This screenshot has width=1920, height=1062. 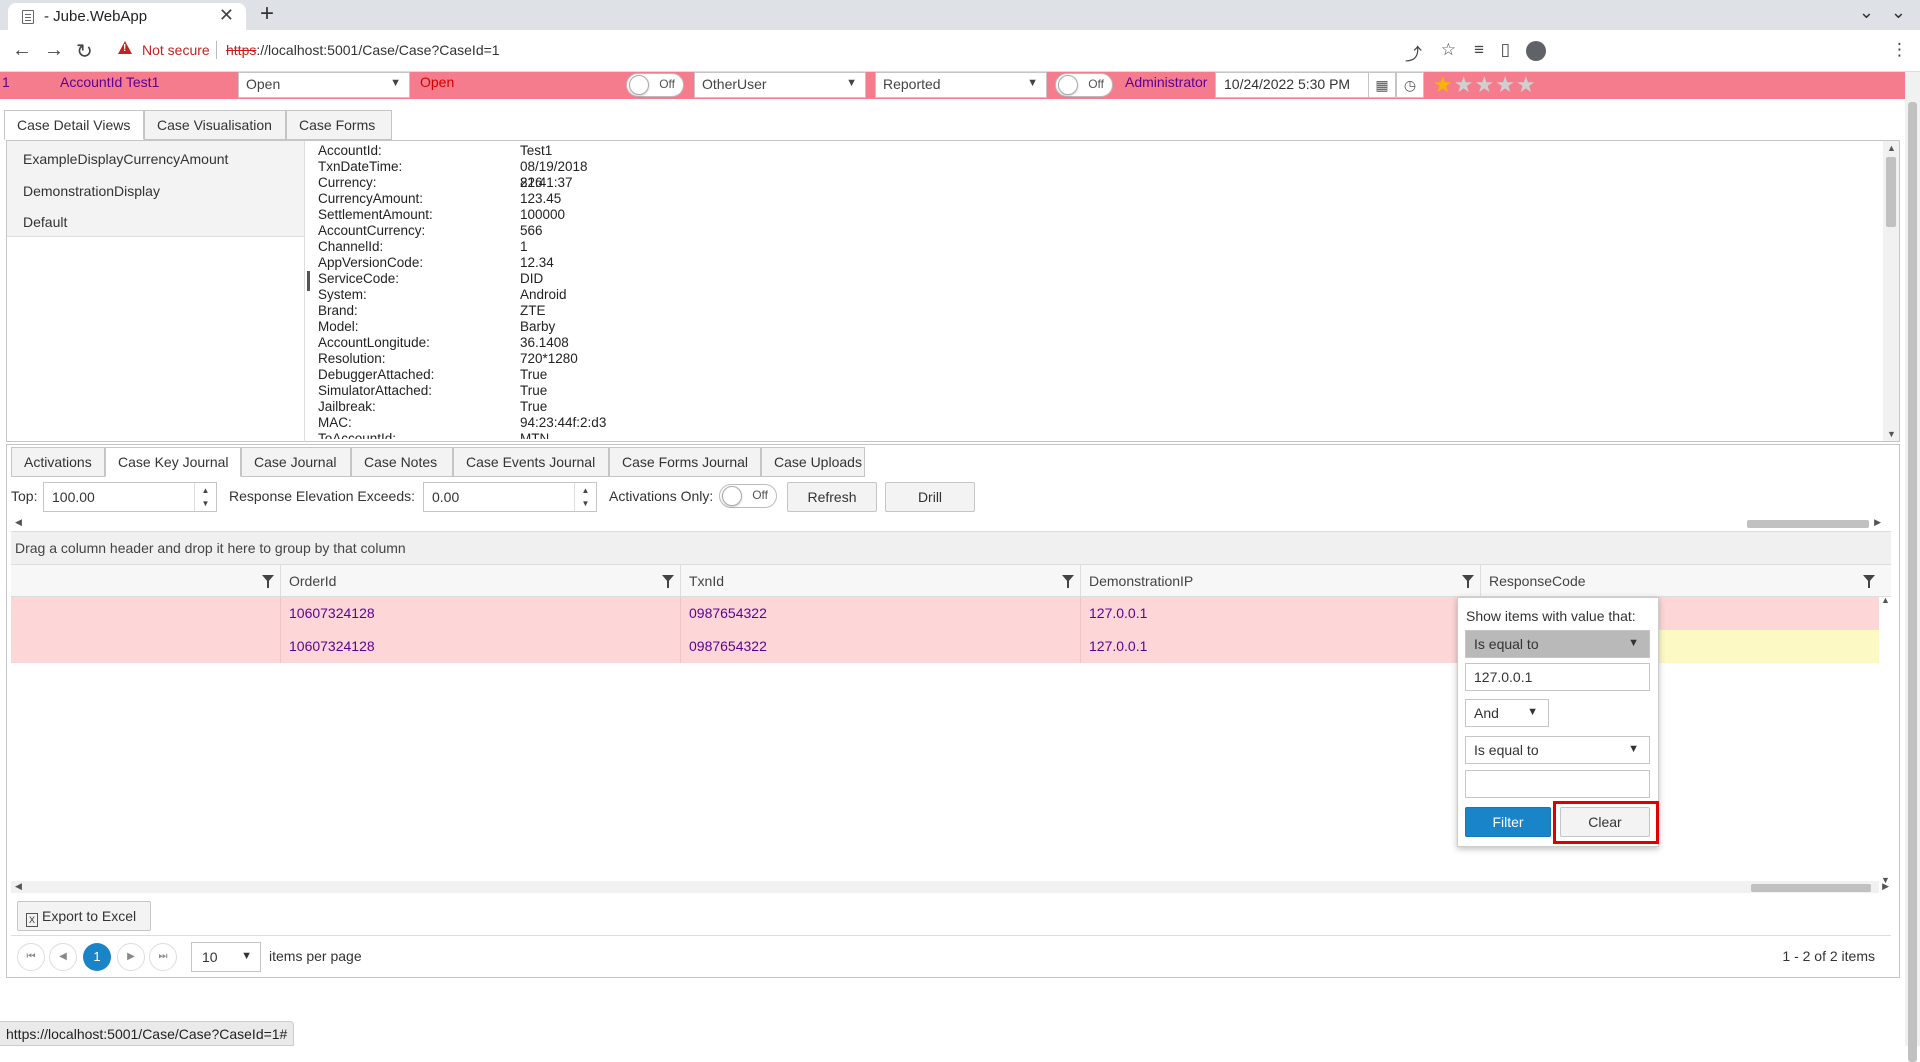 I want to click on page-scrollbar, so click(x=1912, y=567).